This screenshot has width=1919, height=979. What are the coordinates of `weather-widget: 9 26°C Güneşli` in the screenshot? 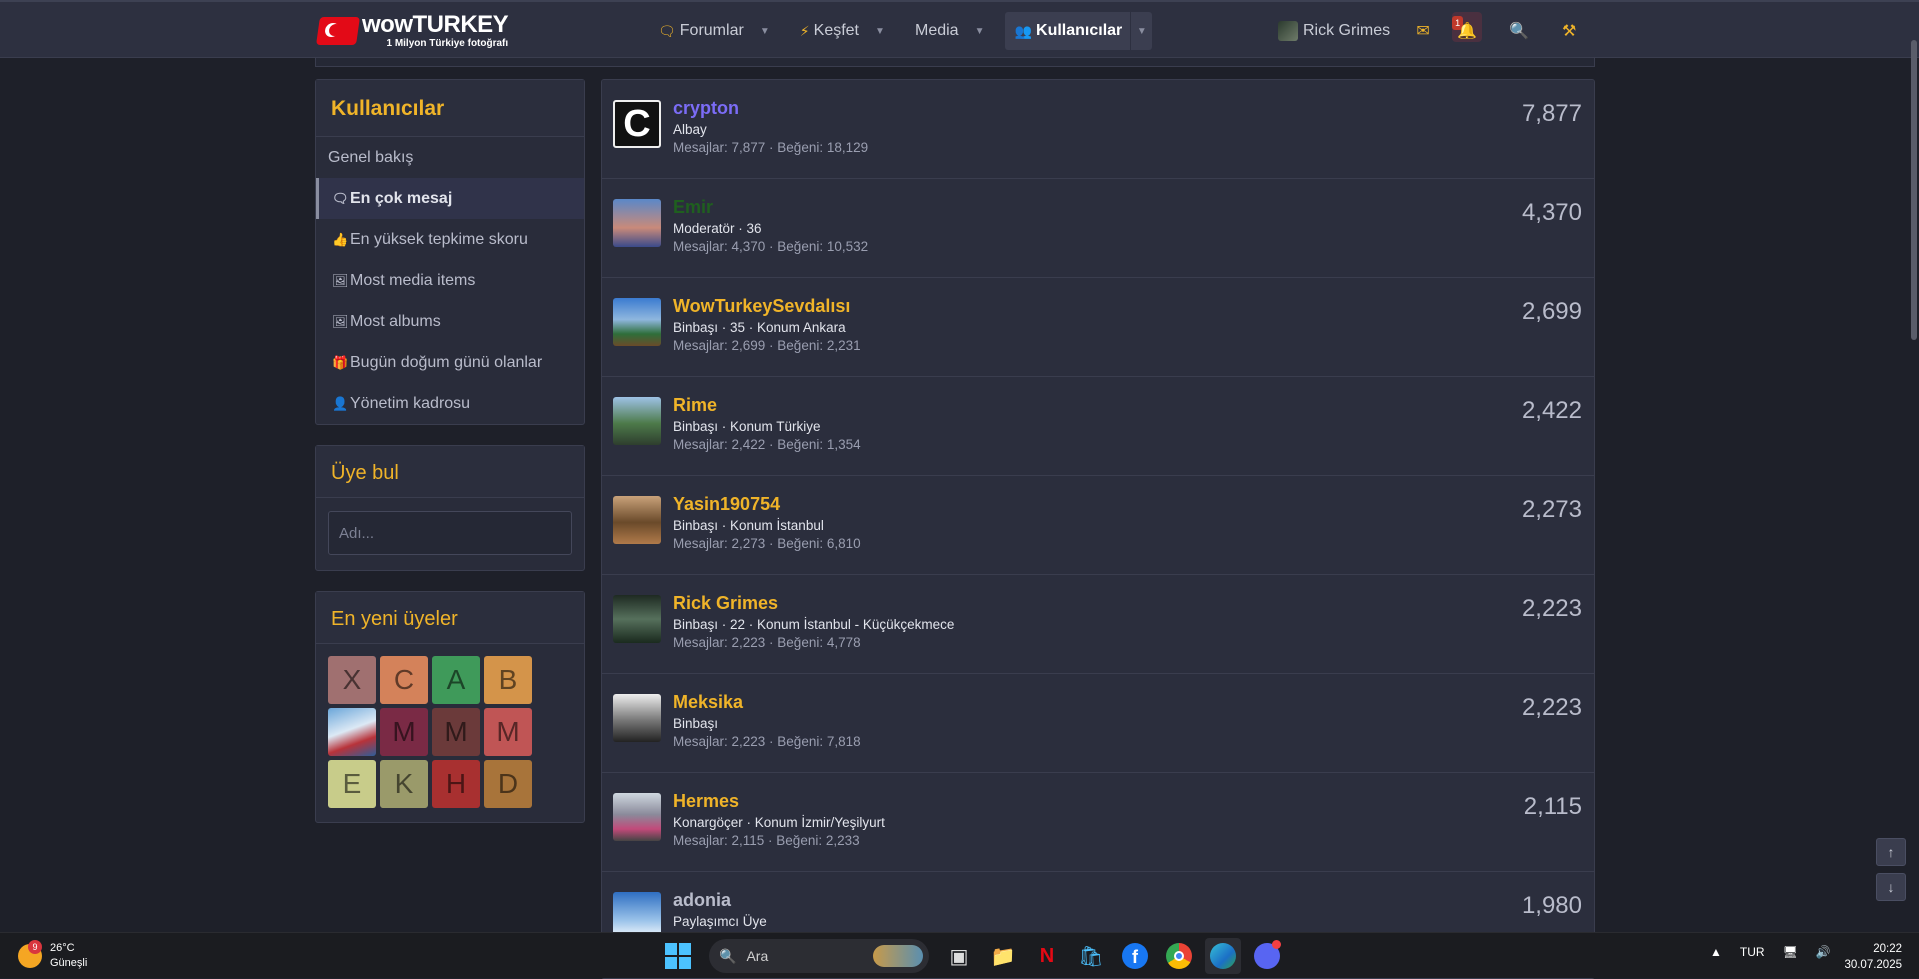 It's located at (53, 955).